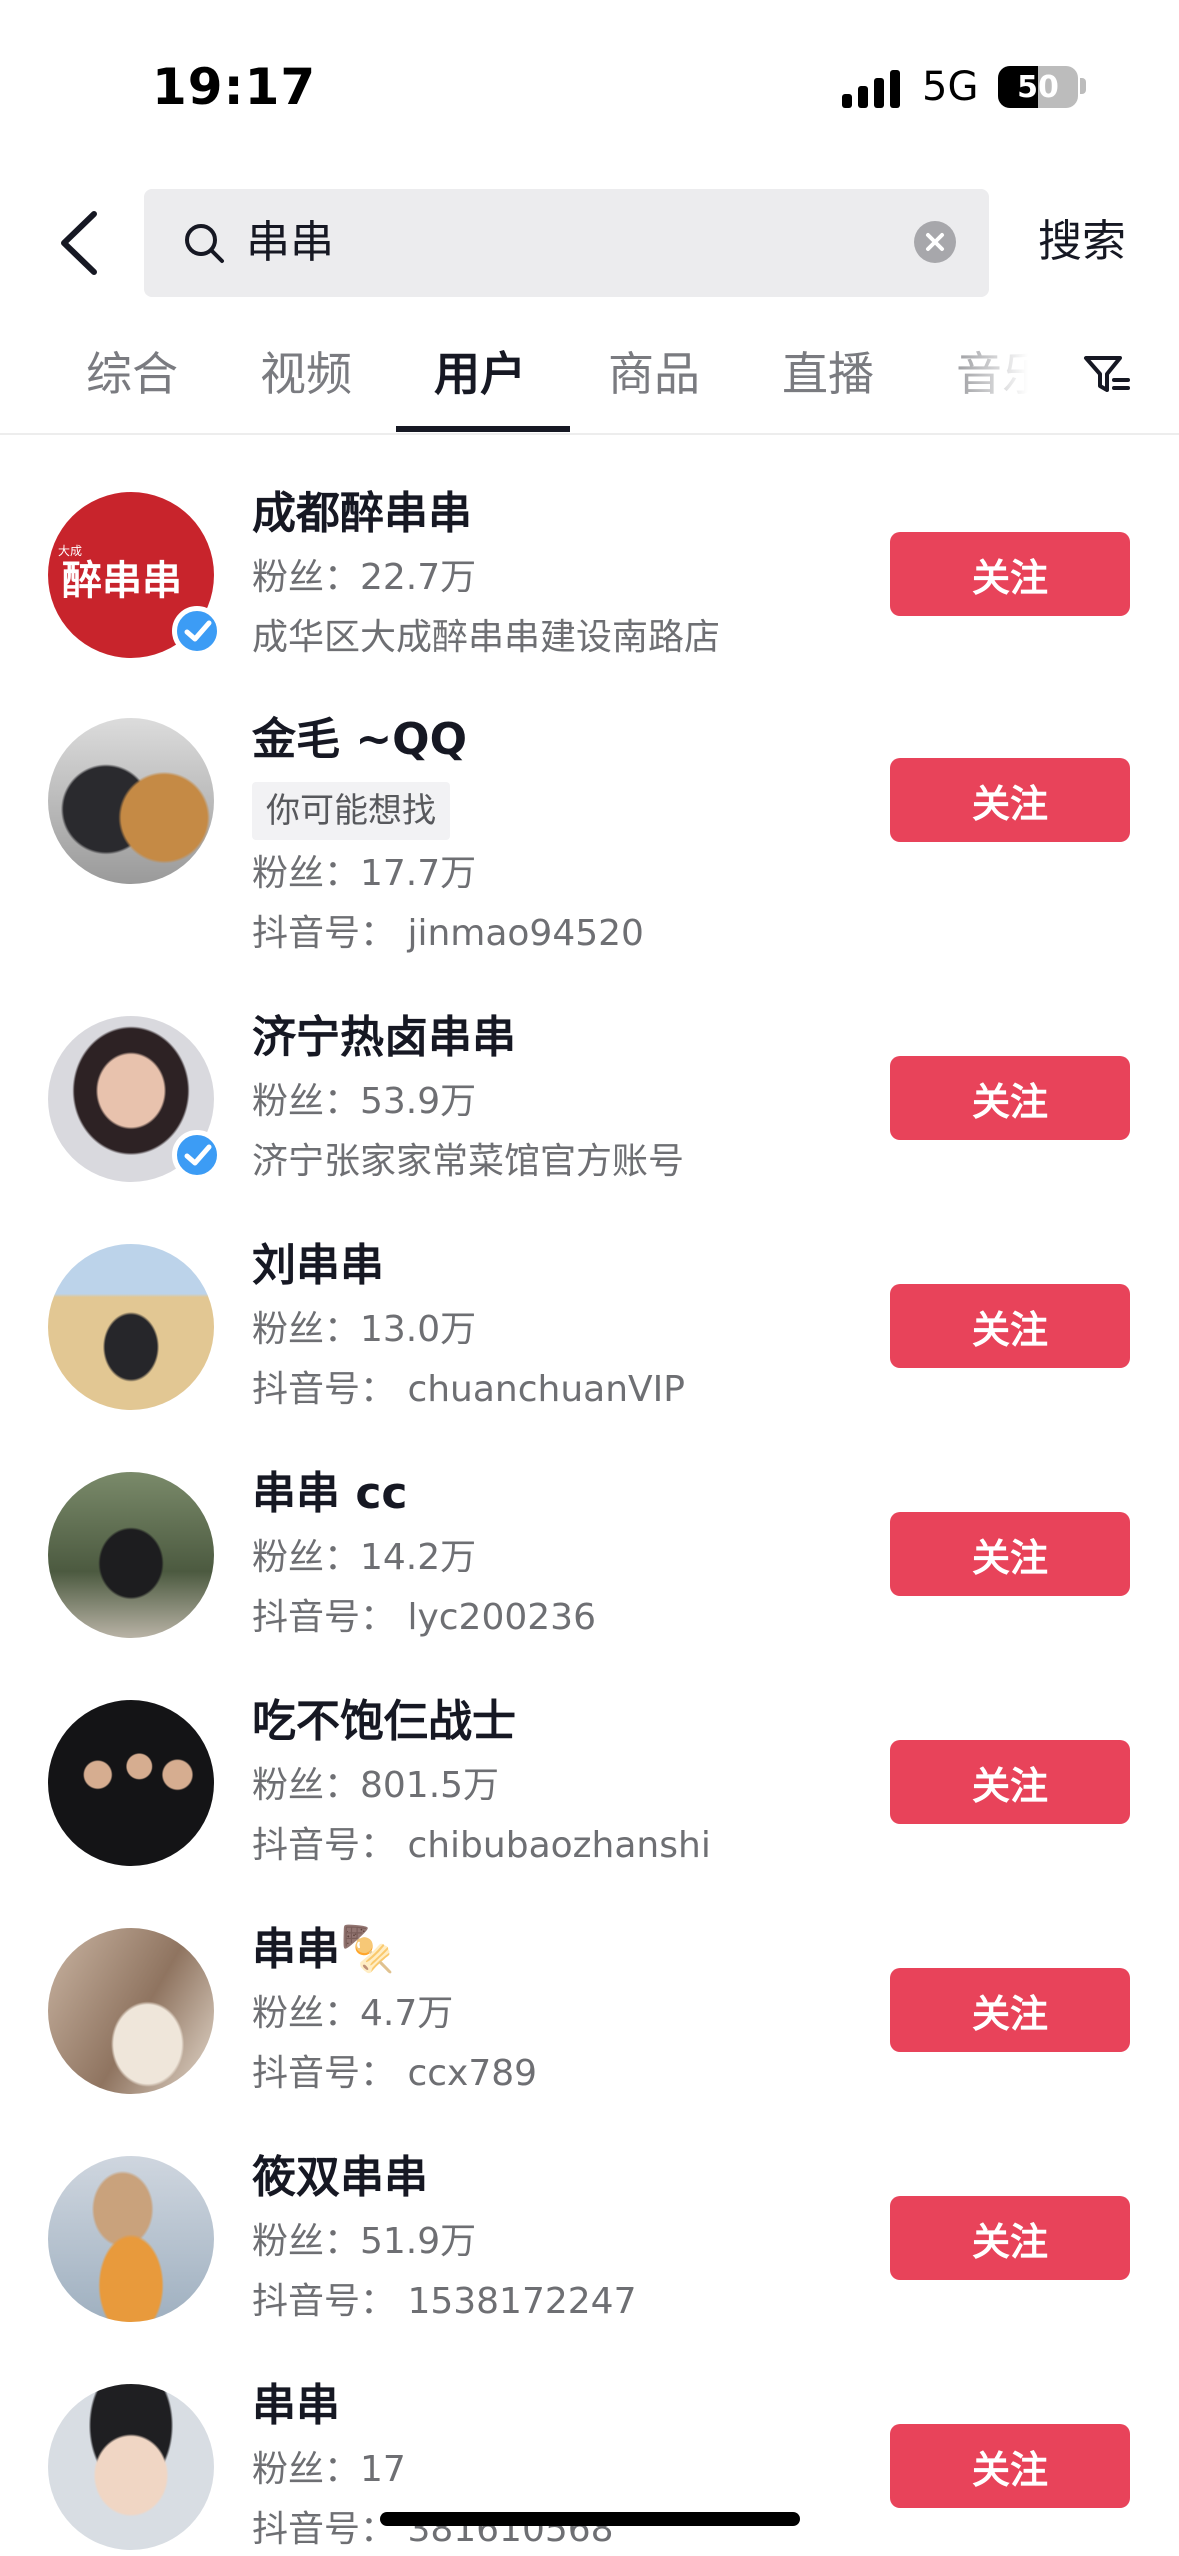 The height and width of the screenshot is (2556, 1179). I want to click on chevron-left-icon, so click(79, 243).